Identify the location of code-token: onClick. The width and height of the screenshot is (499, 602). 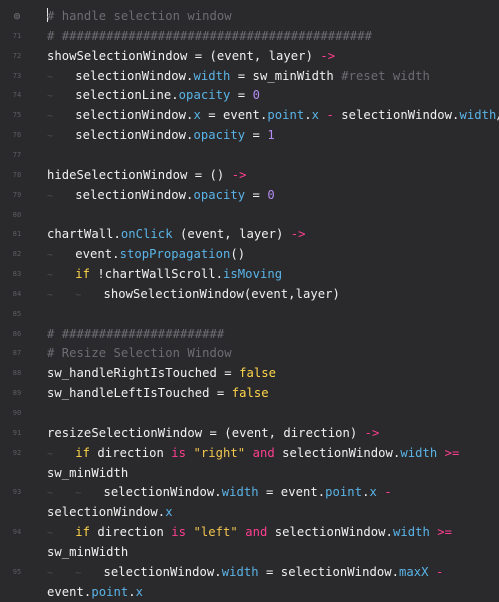
(146, 234).